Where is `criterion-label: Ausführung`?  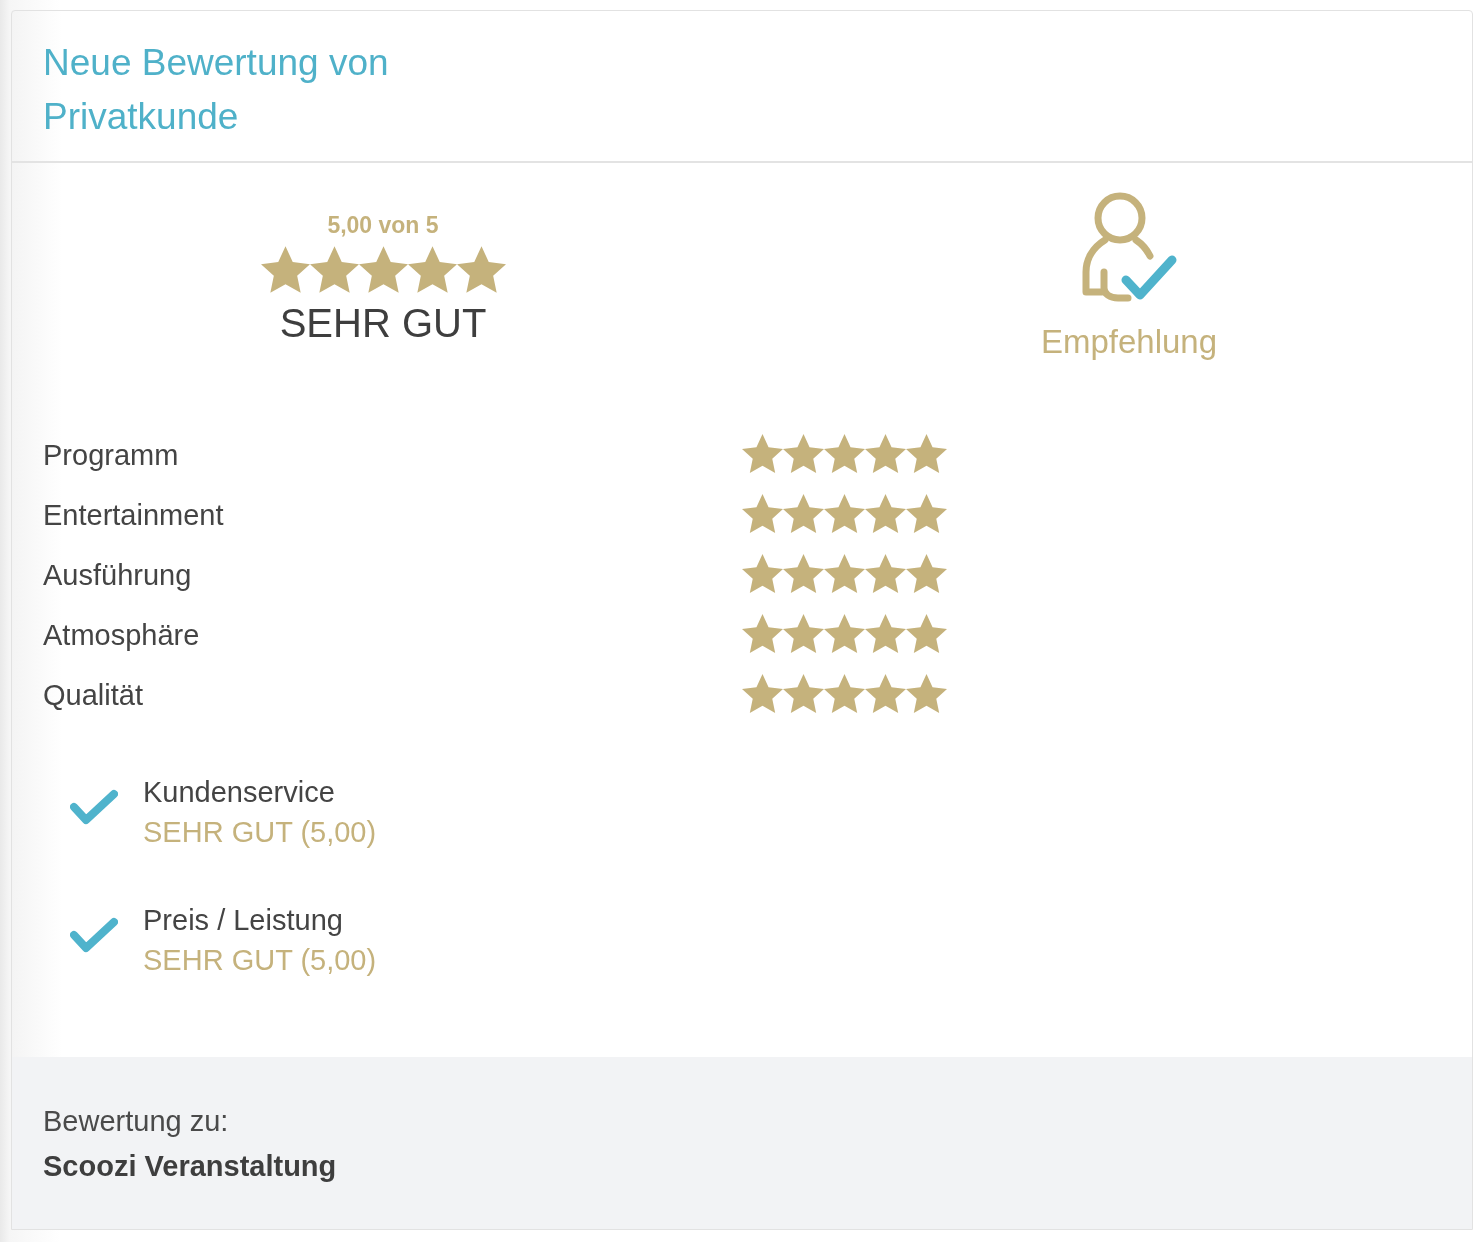
criterion-label: Ausführung is located at coordinates (117, 575).